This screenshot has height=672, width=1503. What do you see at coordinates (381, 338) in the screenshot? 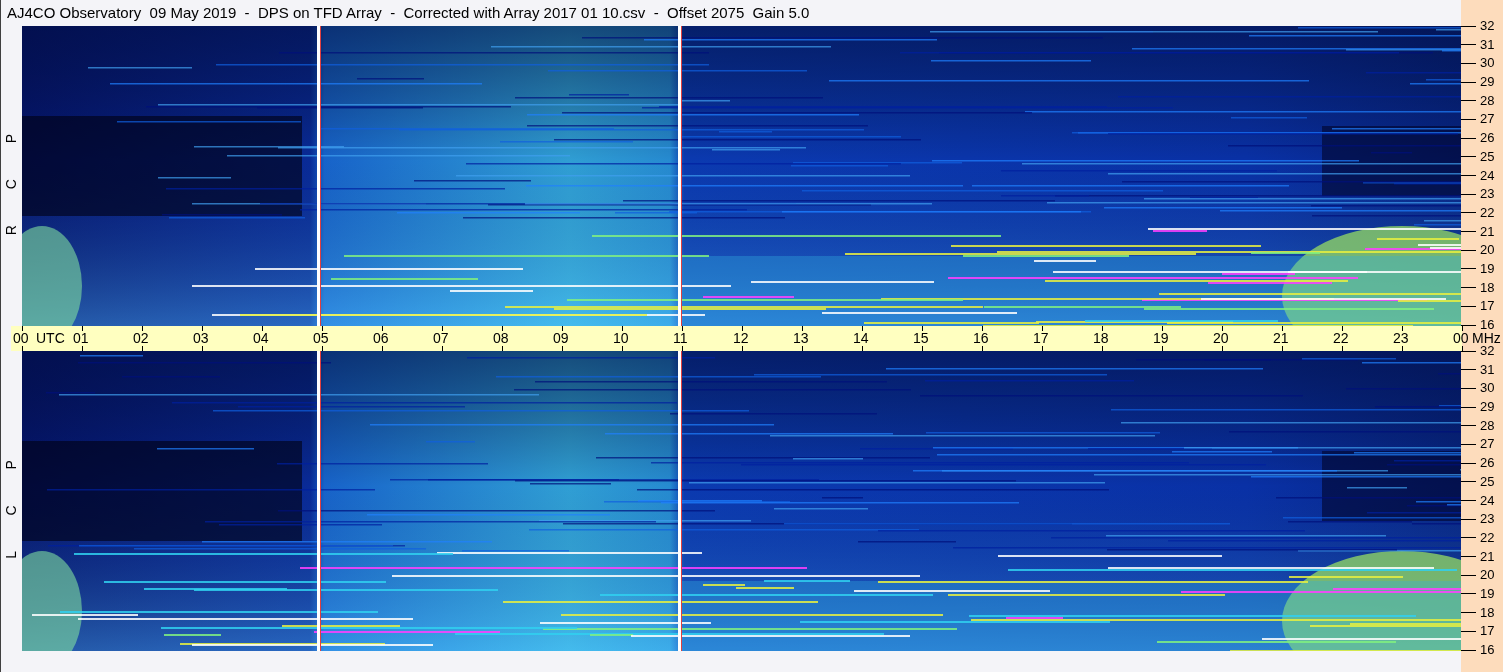
I see `hour-label: 06` at bounding box center [381, 338].